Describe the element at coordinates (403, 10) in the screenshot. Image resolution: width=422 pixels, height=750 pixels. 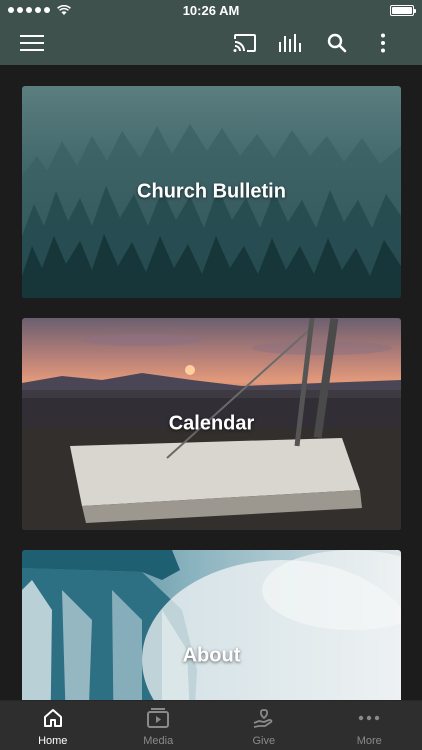
I see `battery-icon` at that location.